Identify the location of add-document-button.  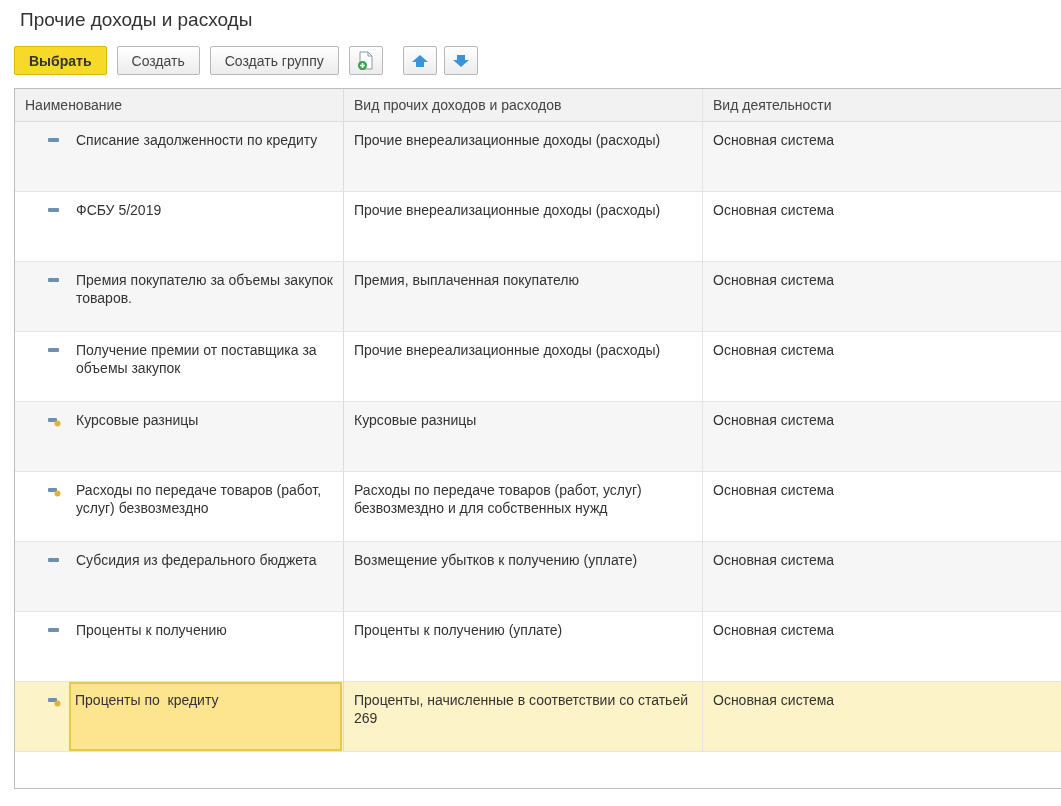
(365, 60).